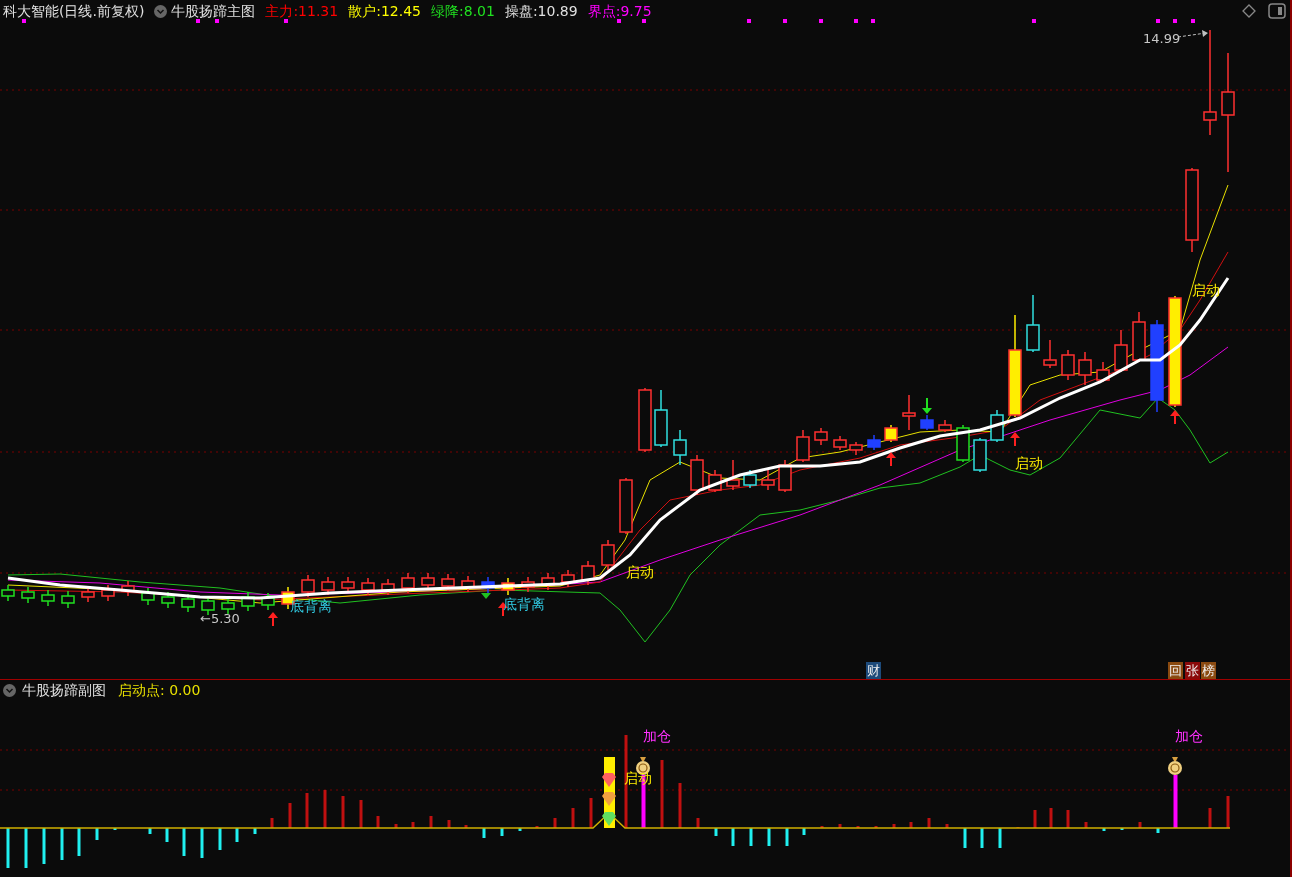 Image resolution: width=1292 pixels, height=877 pixels. What do you see at coordinates (384, 11) in the screenshot?
I see `indicator-reading: 散户:12.45` at bounding box center [384, 11].